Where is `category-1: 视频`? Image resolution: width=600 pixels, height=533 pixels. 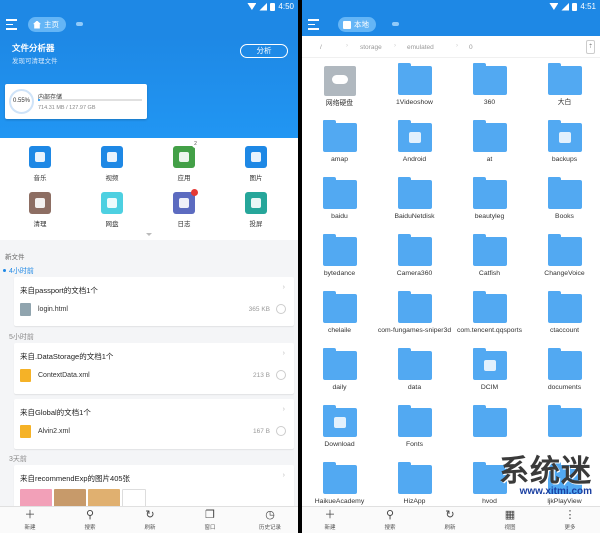 category-1: 视频 is located at coordinates (112, 164).